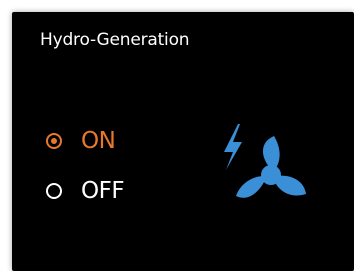  I want to click on radio-off-label: OFF, so click(103, 191).